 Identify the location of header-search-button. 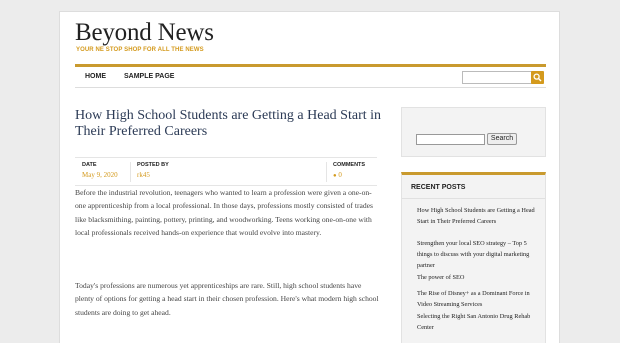
(537, 77).